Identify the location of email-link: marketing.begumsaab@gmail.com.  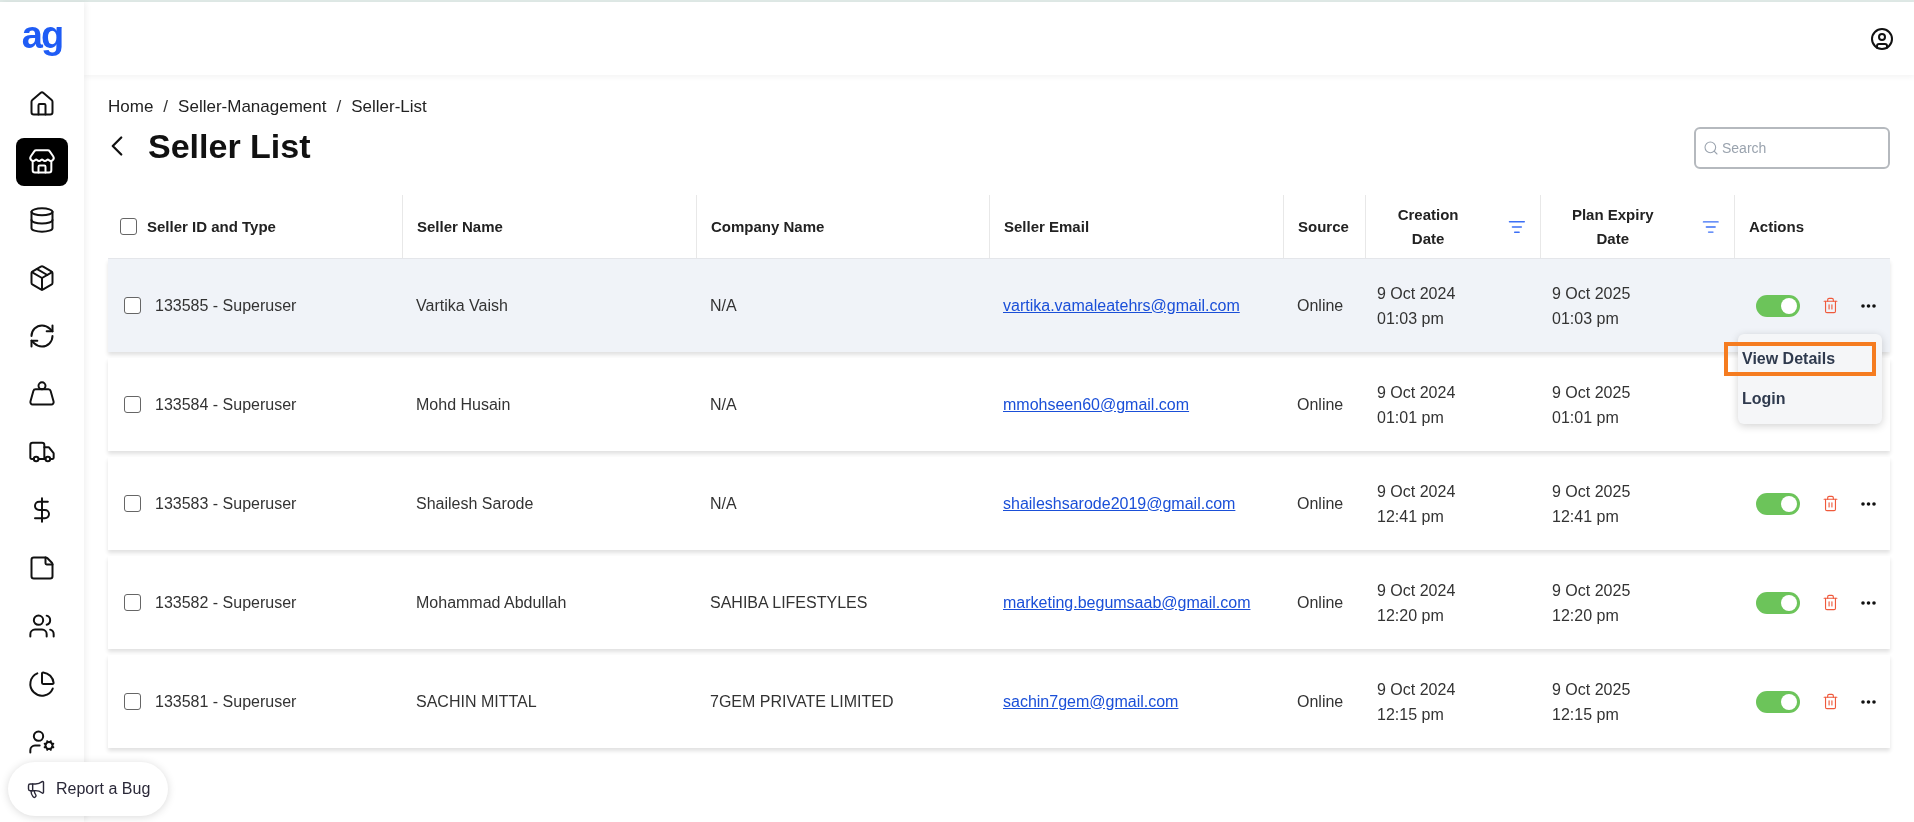
(1127, 602).